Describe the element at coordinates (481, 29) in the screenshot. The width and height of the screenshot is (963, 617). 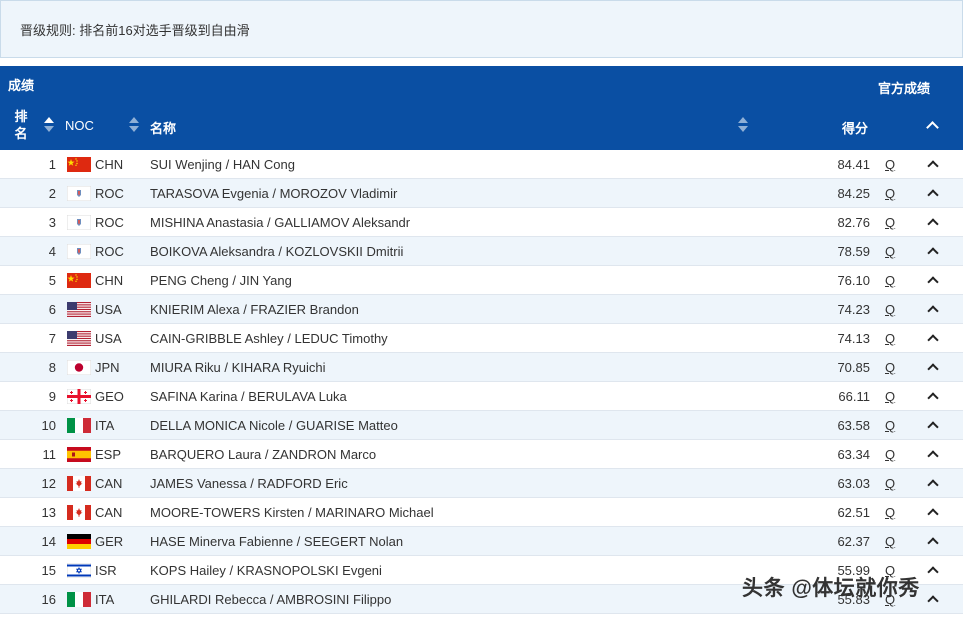
I see `qualification-rules-box: 晋级规则: 排名前16对选手晋级到自由滑` at that location.